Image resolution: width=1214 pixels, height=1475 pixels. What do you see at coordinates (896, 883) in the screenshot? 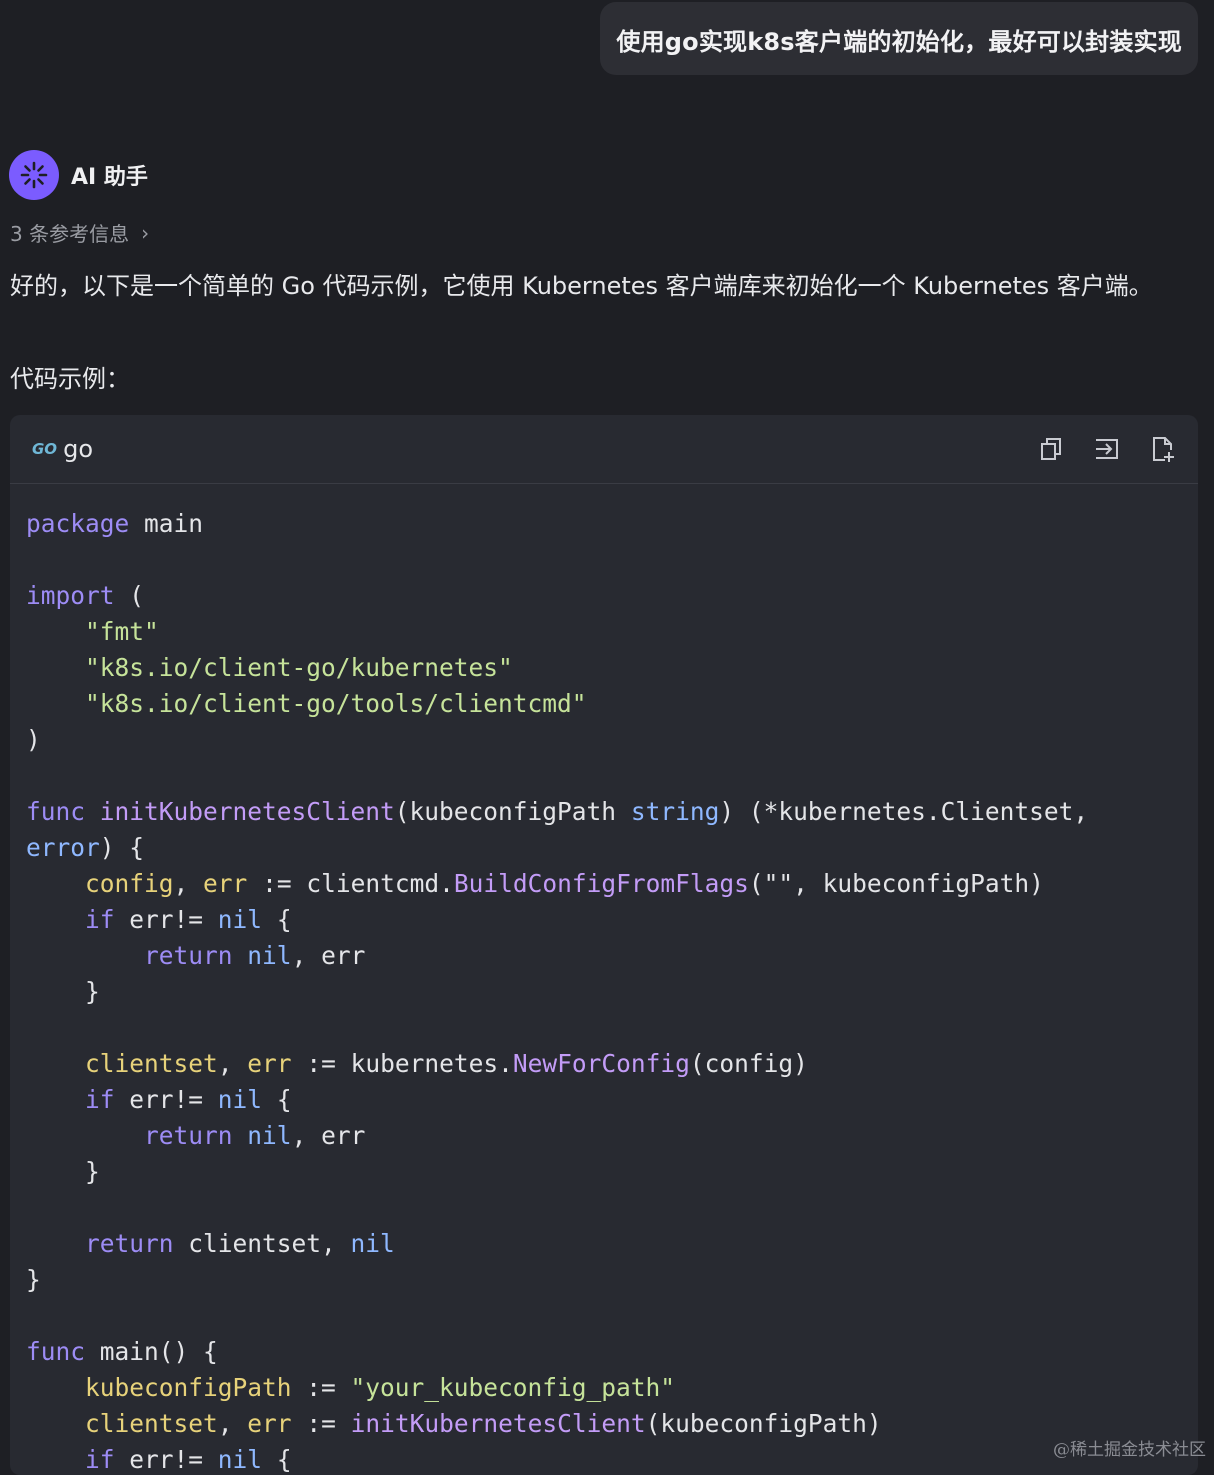
I see `code-token: ("", kubeconfigPath)` at bounding box center [896, 883].